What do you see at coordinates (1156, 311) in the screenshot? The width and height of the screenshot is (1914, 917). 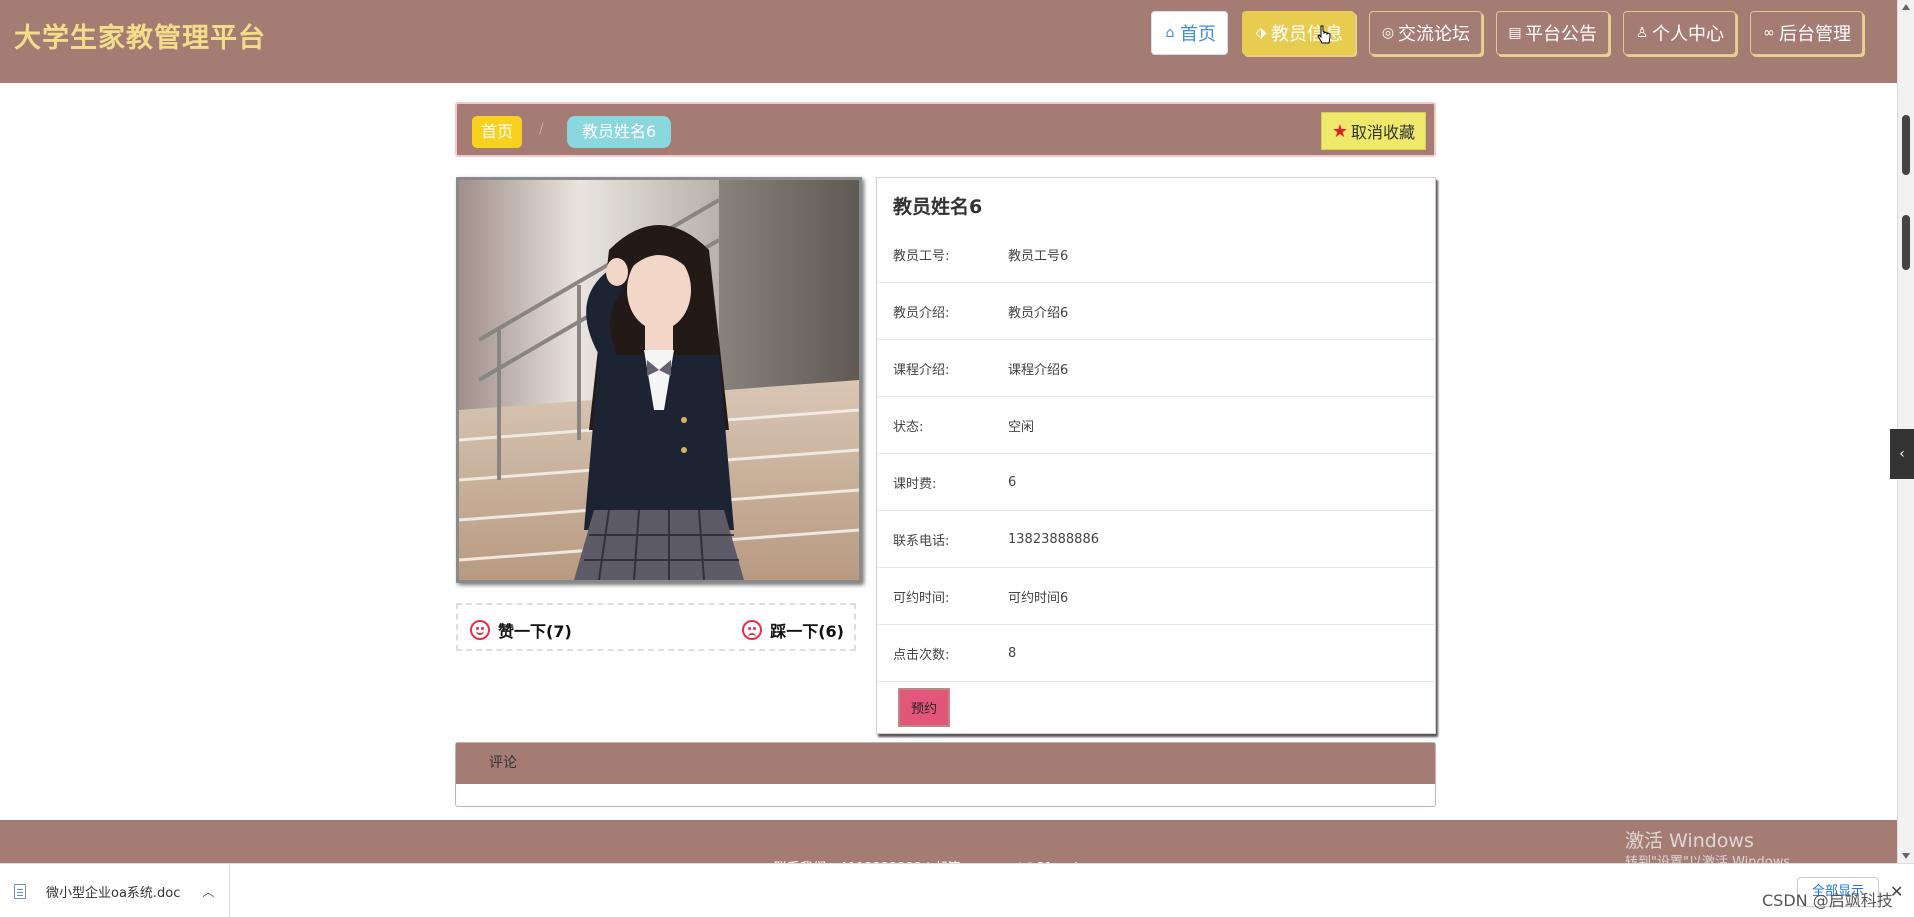 I see `detail-row: 教员介绍: 教员介绍6` at bounding box center [1156, 311].